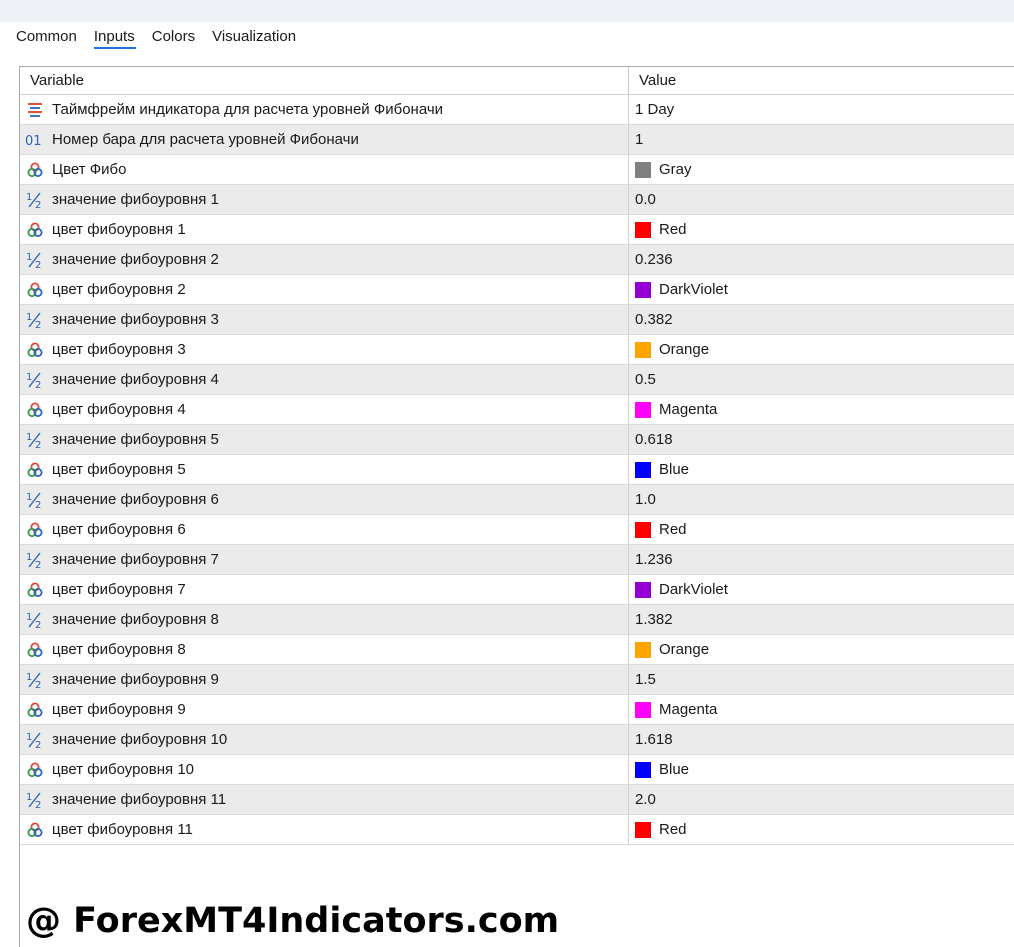 This screenshot has width=1014, height=947. I want to click on variable-name: значение фибоуровня 9, so click(135, 679).